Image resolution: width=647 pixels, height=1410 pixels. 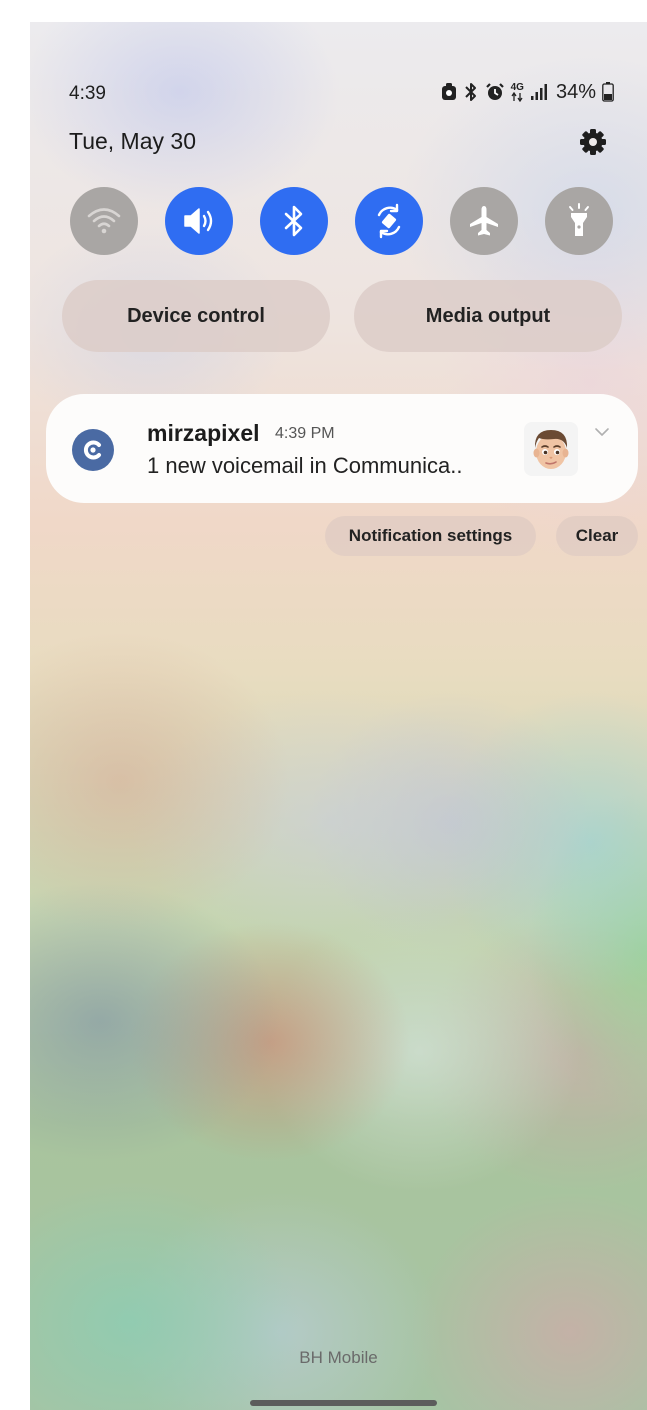 I want to click on avatar, so click(x=551, y=449).